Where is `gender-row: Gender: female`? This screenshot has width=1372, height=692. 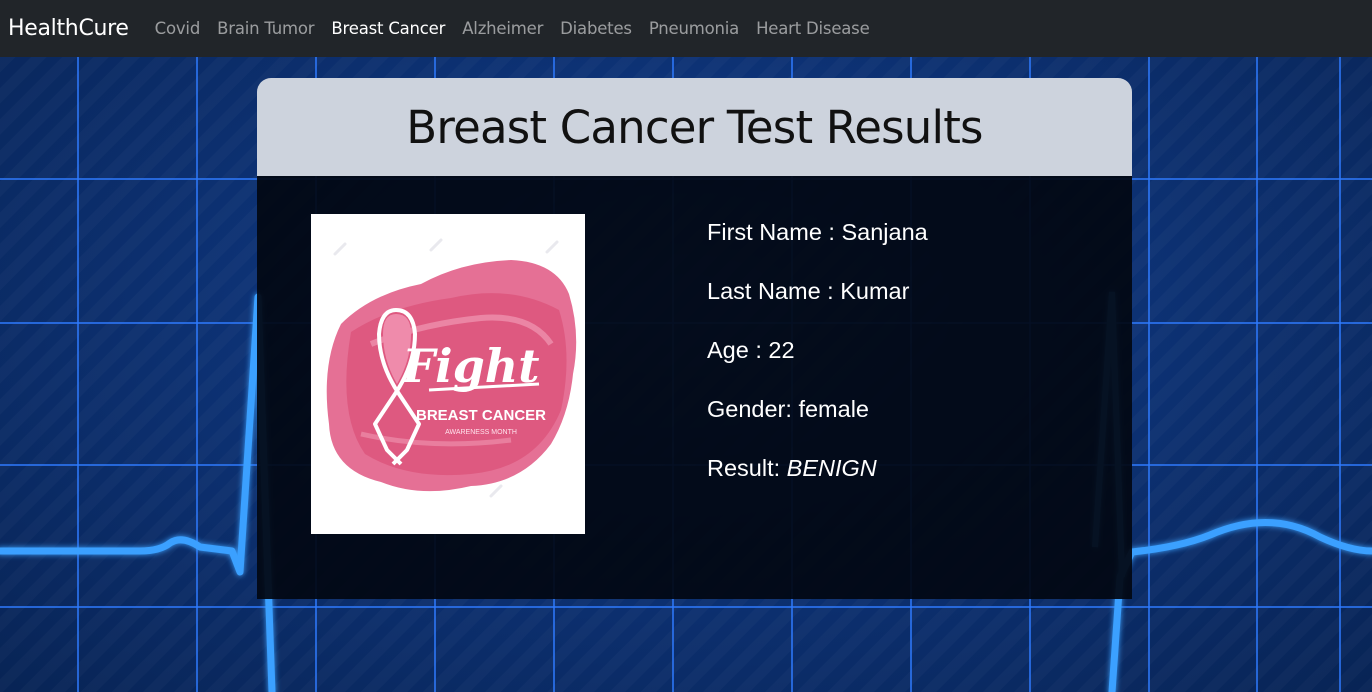
gender-row: Gender: female is located at coordinates (817, 424).